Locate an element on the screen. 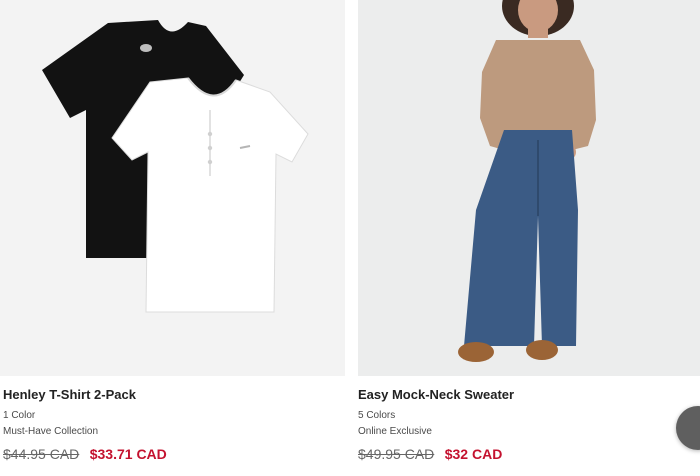 This screenshot has width=700, height=476. price-row: $44.95 CAD $33.71 CAD is located at coordinates (85, 455).